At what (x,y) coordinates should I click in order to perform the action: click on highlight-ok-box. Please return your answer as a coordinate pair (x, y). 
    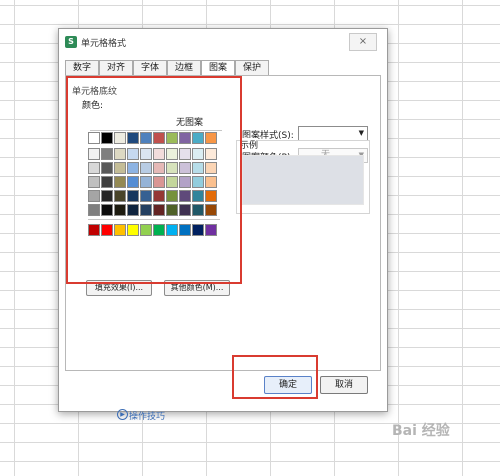
    Looking at the image, I should click on (275, 377).